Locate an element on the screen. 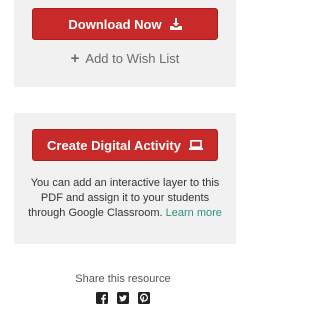 The width and height of the screenshot is (320, 319). plus-icon: + is located at coordinates (75, 58).